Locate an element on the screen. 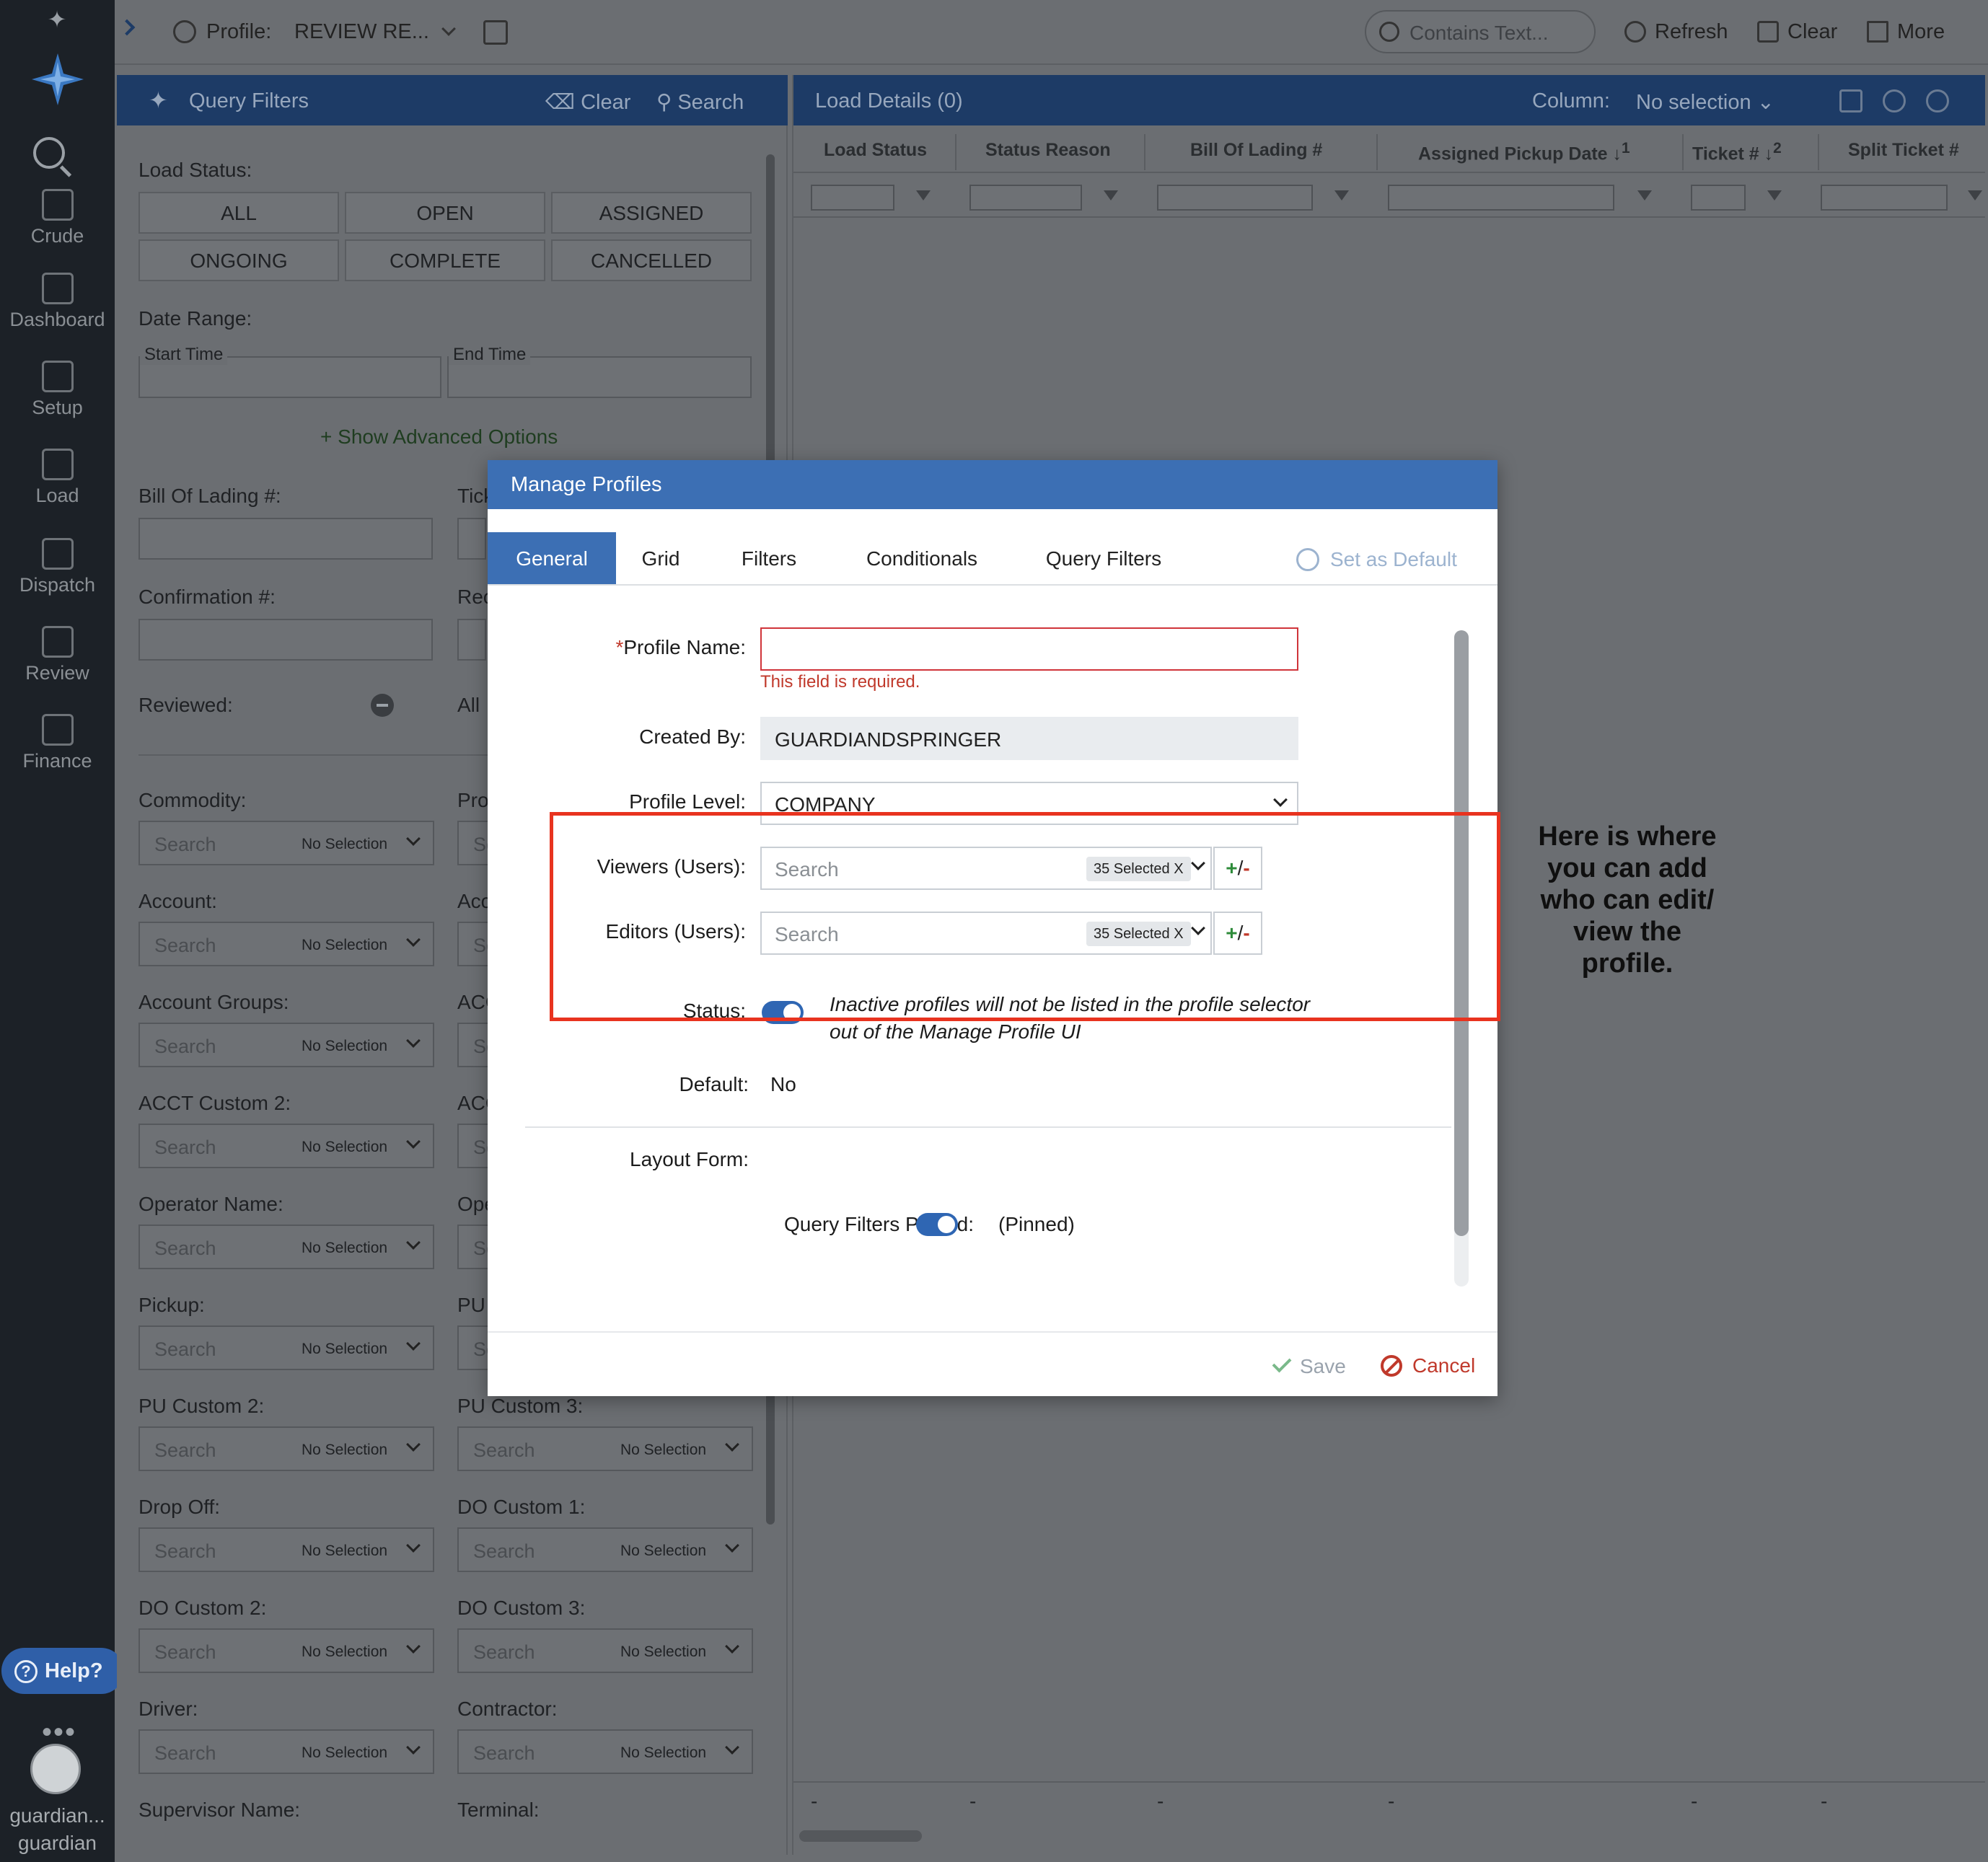 The width and height of the screenshot is (1988, 1862). rail-item-review: Review is located at coordinates (57, 655).